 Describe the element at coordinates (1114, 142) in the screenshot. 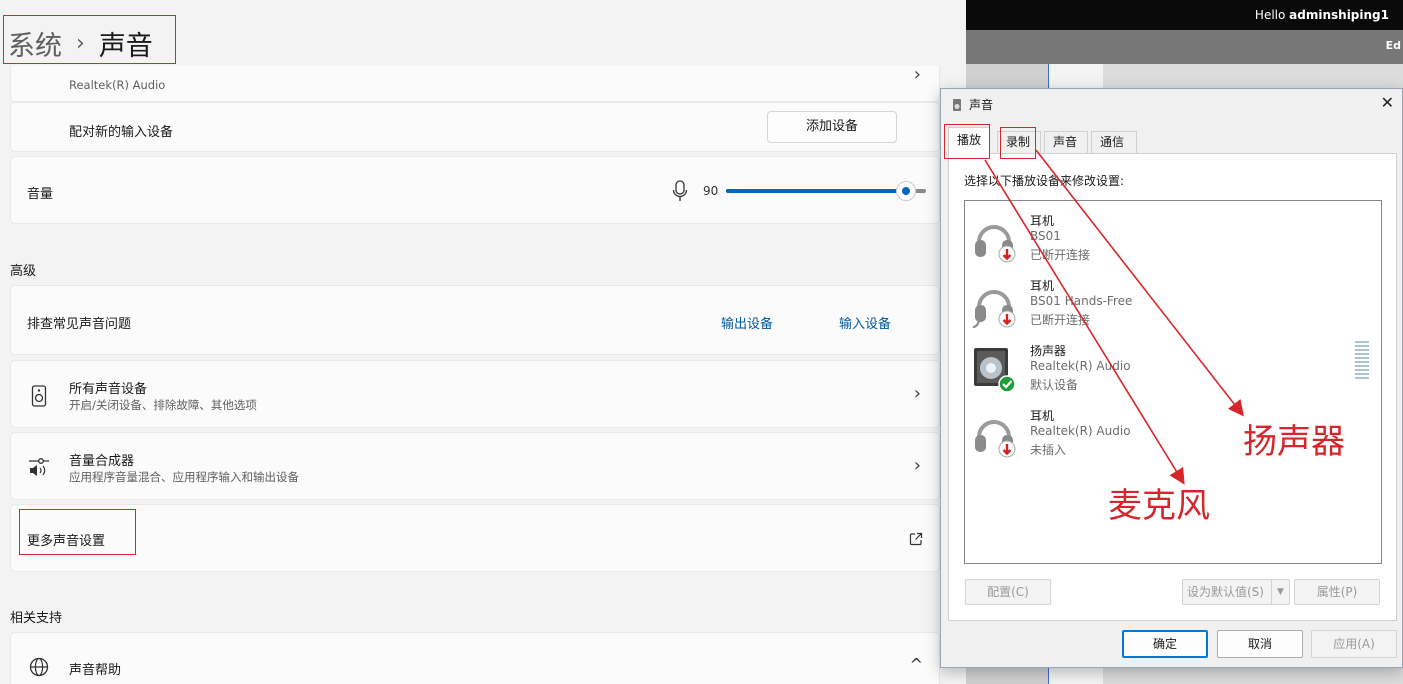

I see `tab-communications: 通信` at that location.